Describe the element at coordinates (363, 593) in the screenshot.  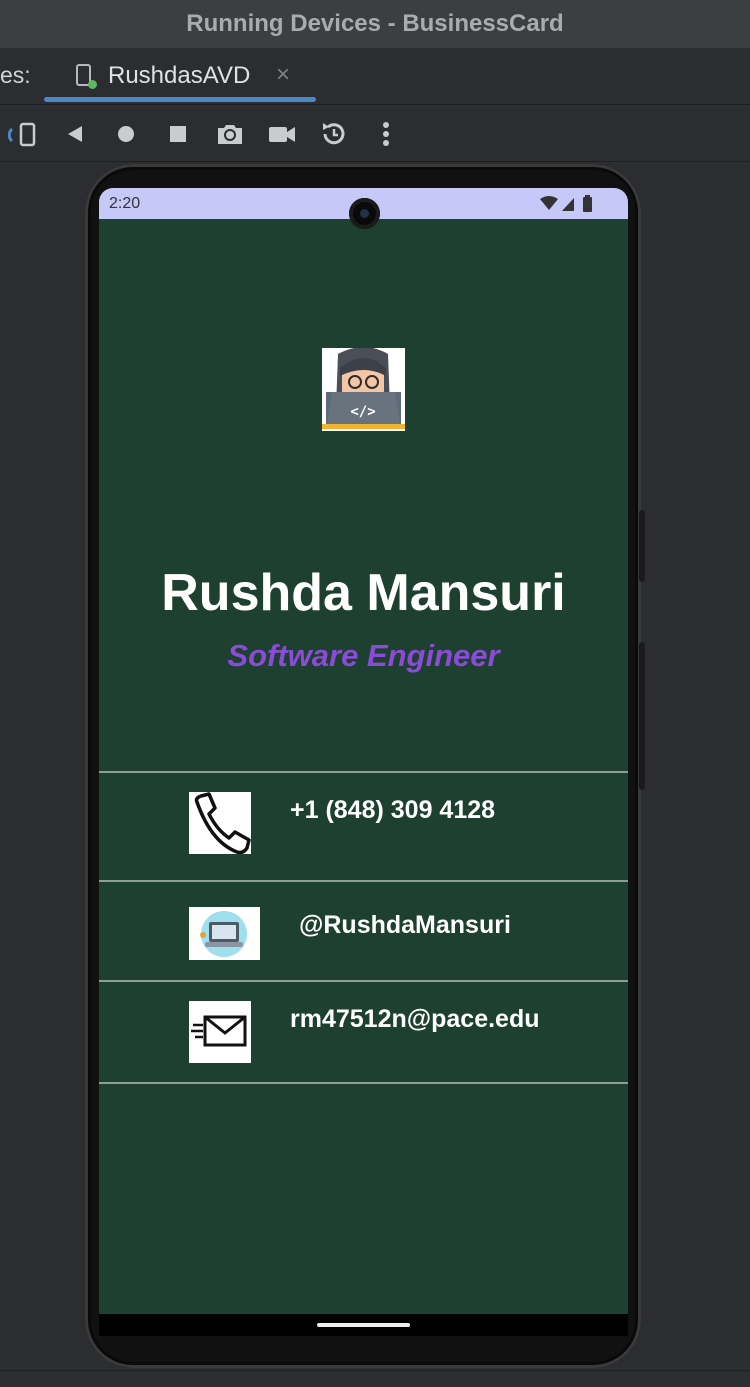
I see `person-name: Rushda Mansuri` at that location.